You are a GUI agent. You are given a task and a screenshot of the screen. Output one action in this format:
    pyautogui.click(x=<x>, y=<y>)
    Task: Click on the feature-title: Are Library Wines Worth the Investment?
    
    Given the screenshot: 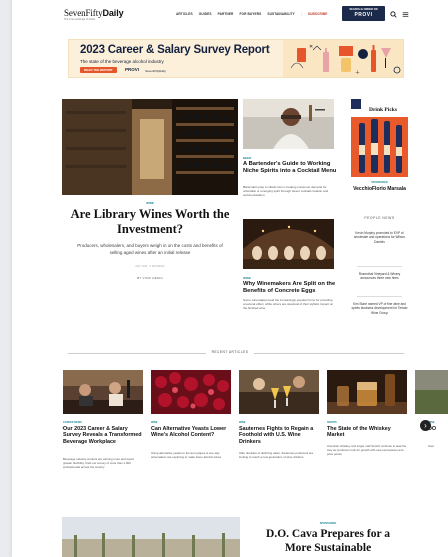 What is the action you would take?
    pyautogui.click(x=150, y=222)
    